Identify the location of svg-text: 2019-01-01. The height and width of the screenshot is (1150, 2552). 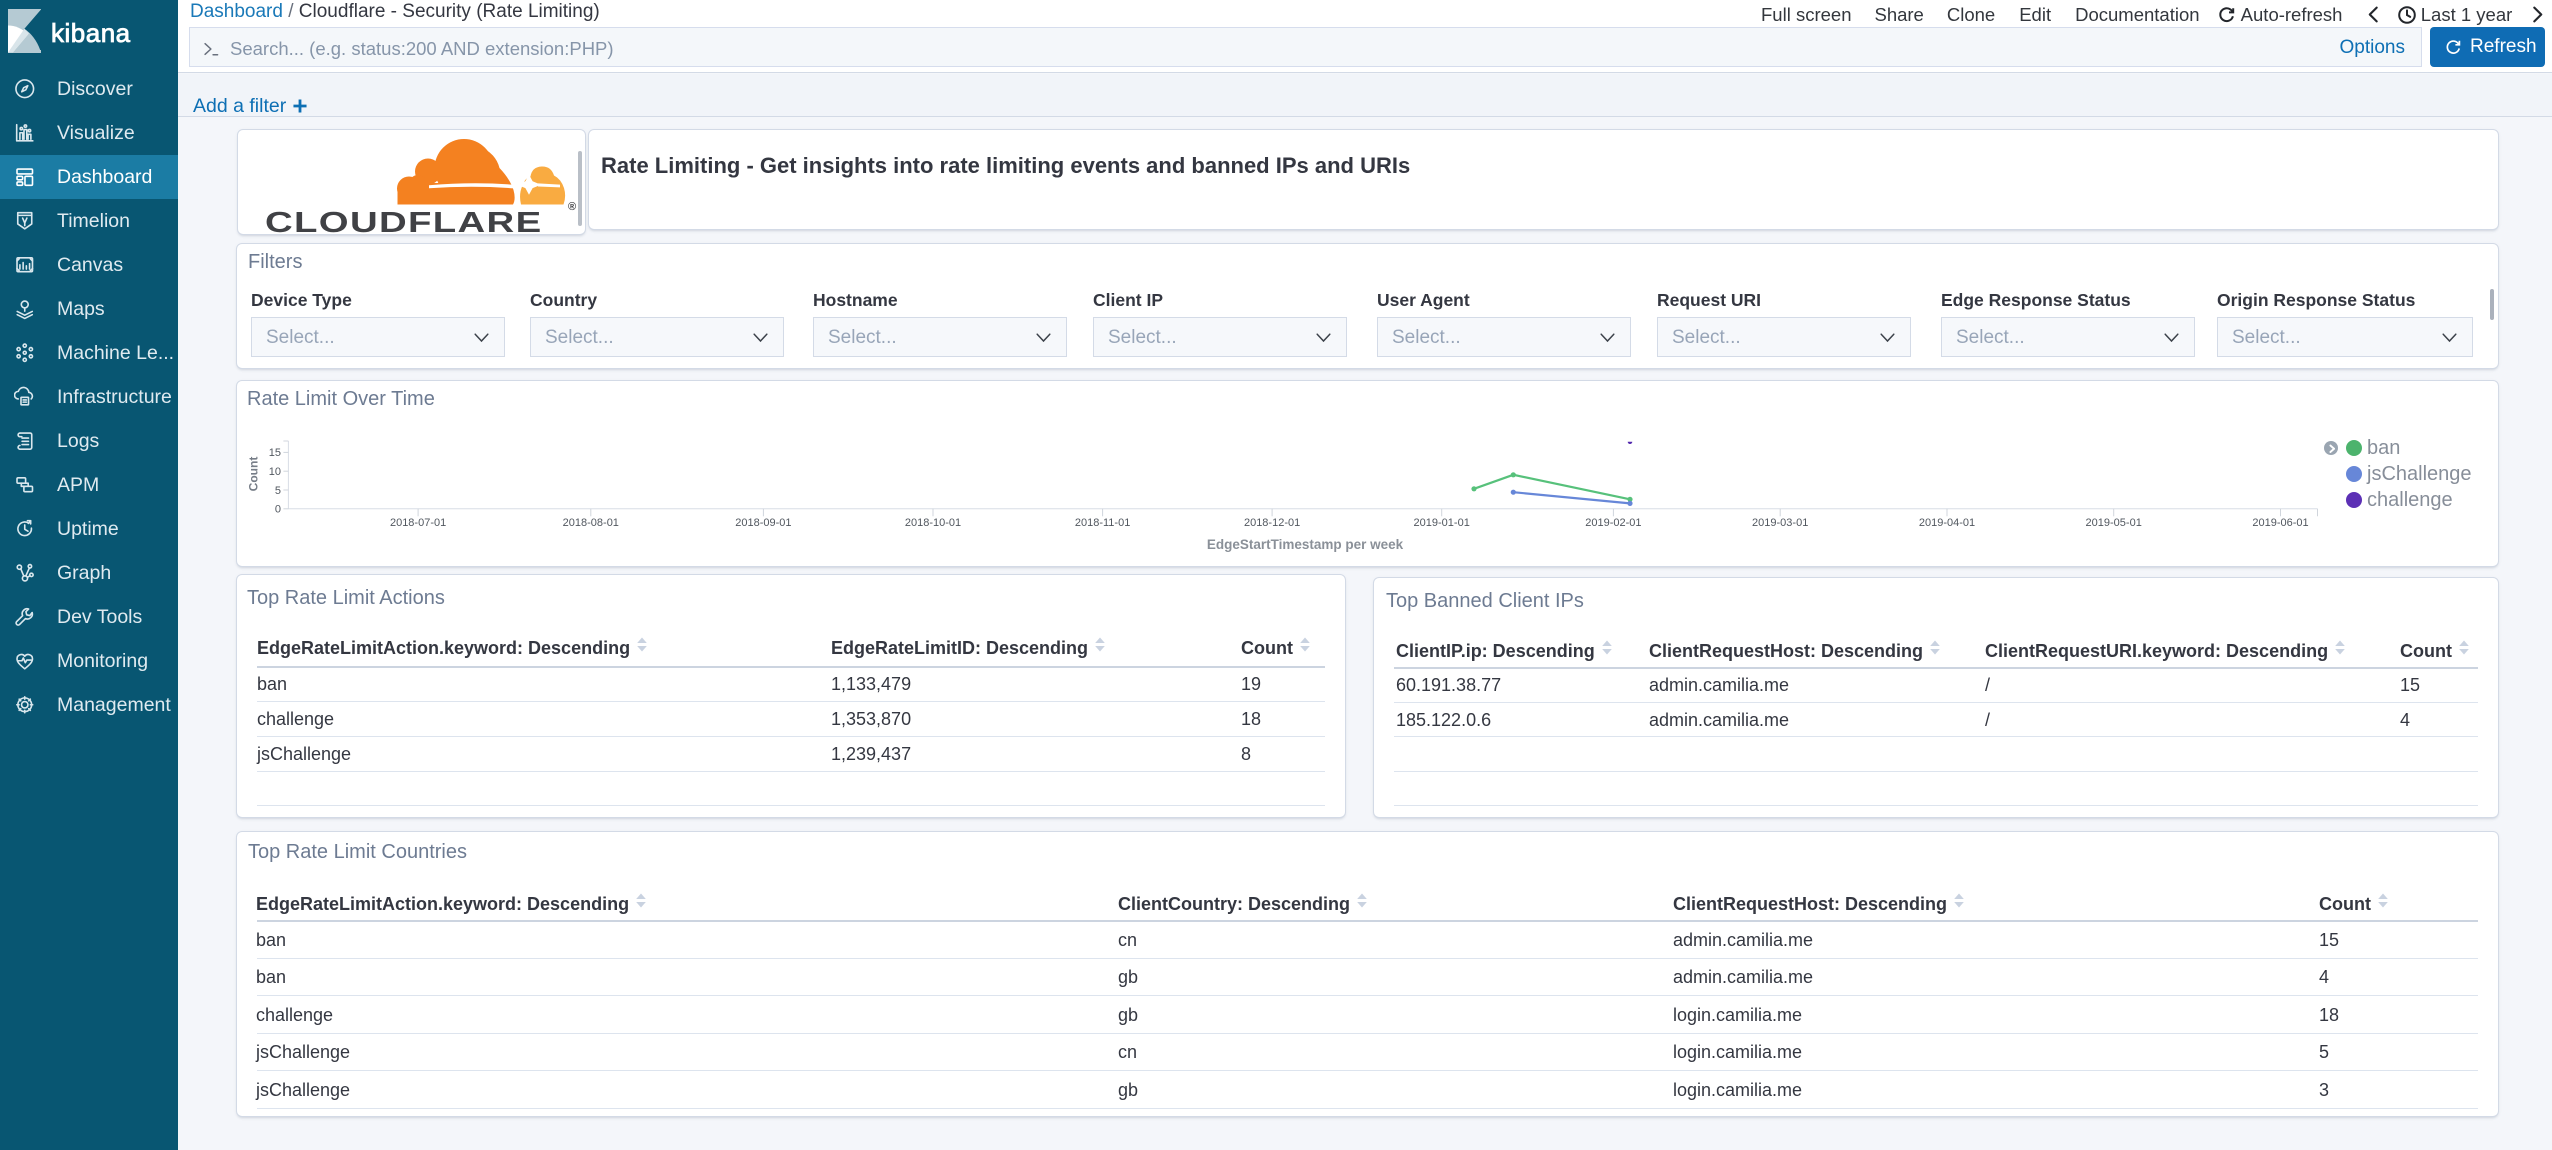
(1442, 523).